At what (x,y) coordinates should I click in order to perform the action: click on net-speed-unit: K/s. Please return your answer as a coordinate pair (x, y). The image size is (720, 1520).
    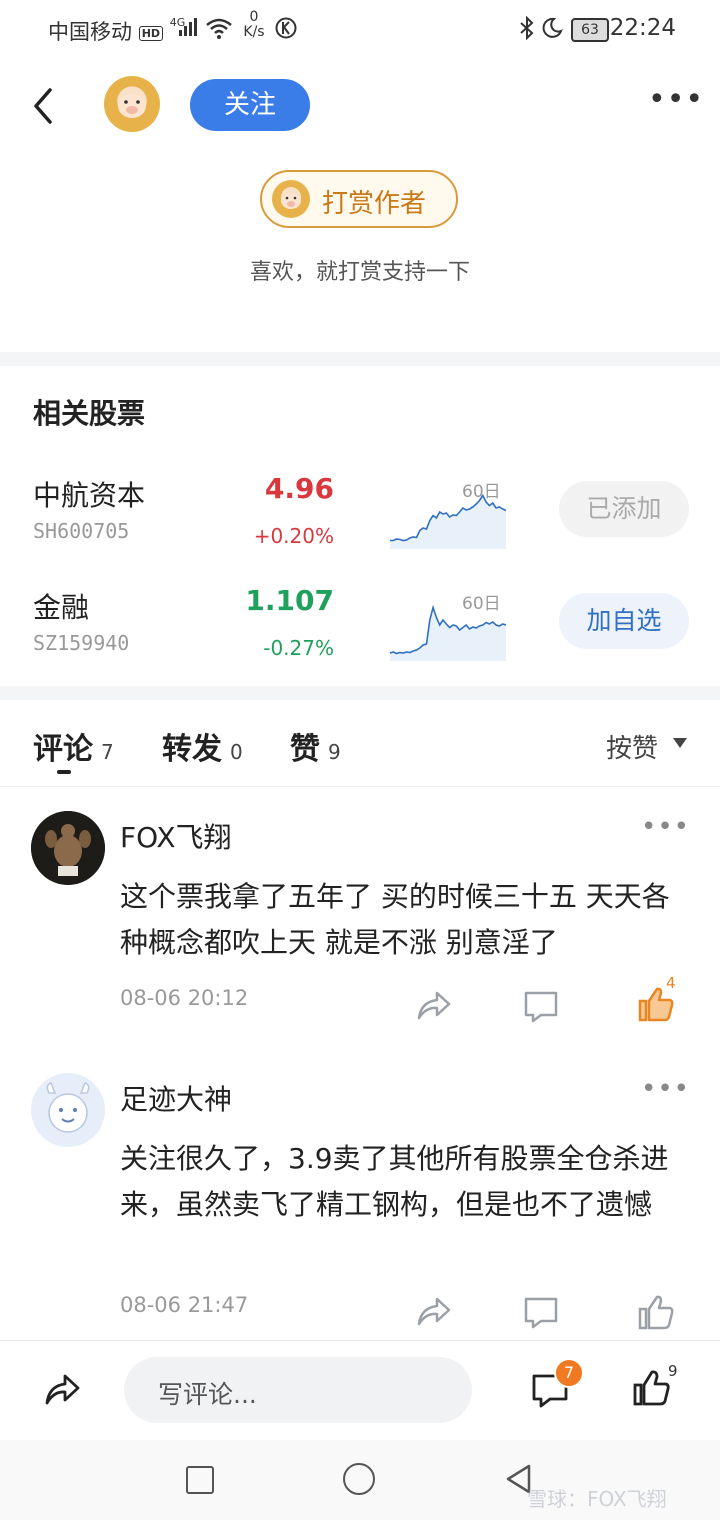
    Looking at the image, I should click on (254, 32).